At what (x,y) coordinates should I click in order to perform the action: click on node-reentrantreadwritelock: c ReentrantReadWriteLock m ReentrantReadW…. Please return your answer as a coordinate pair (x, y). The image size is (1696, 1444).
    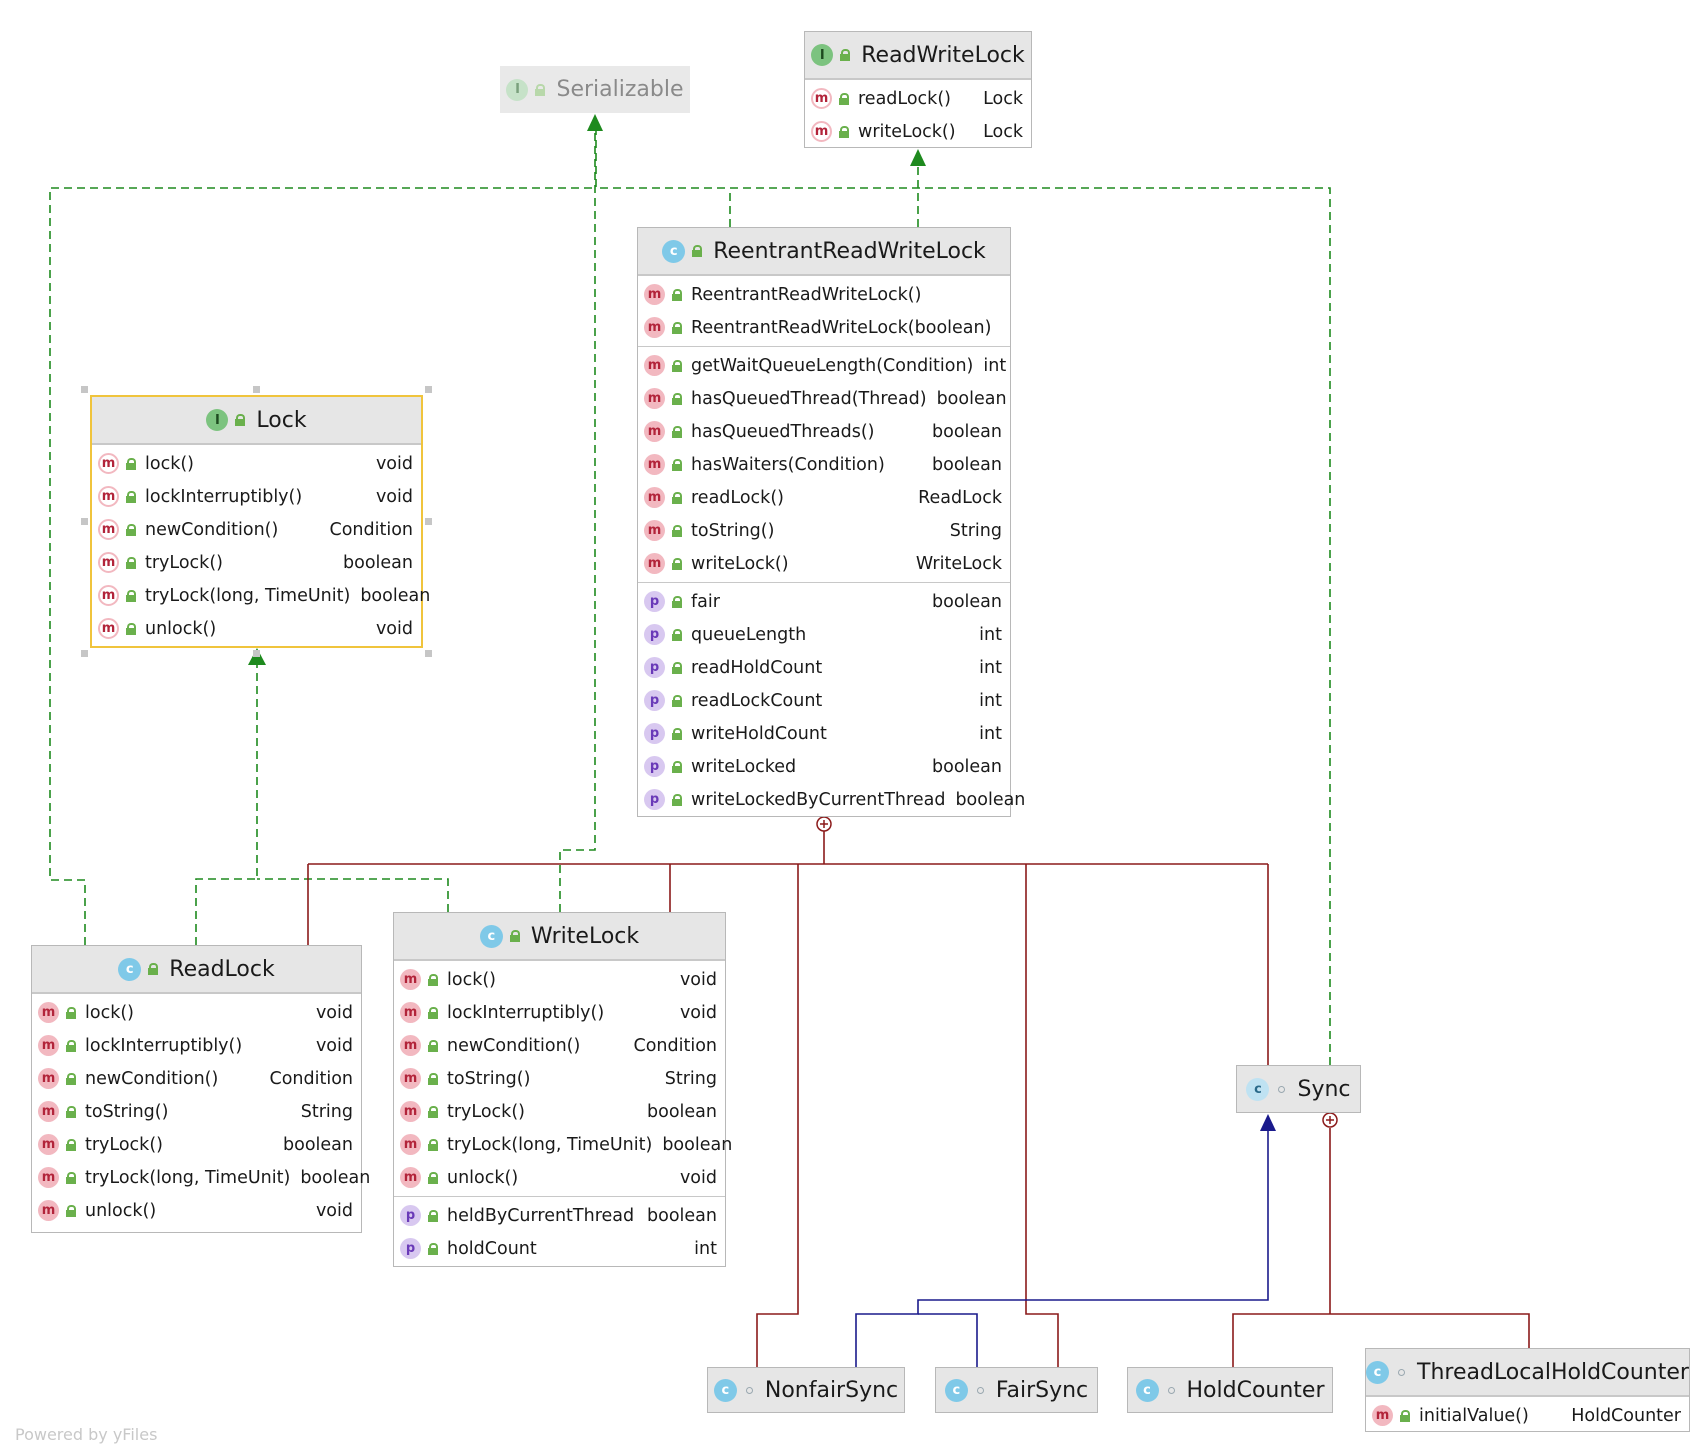
    Looking at the image, I should click on (831, 522).